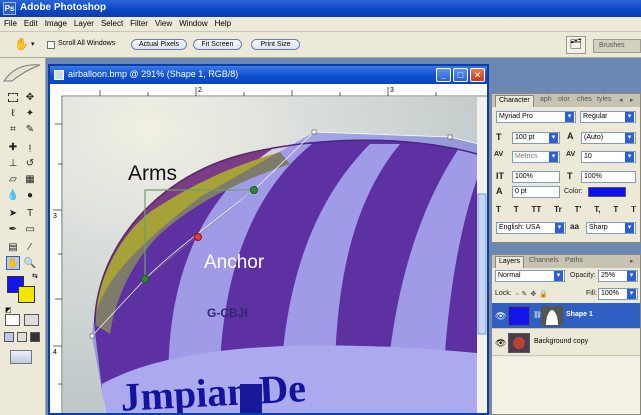 The width and height of the screenshot is (641, 415). Describe the element at coordinates (30, 163) in the screenshot. I see `history-brush-icon: ↺` at that location.